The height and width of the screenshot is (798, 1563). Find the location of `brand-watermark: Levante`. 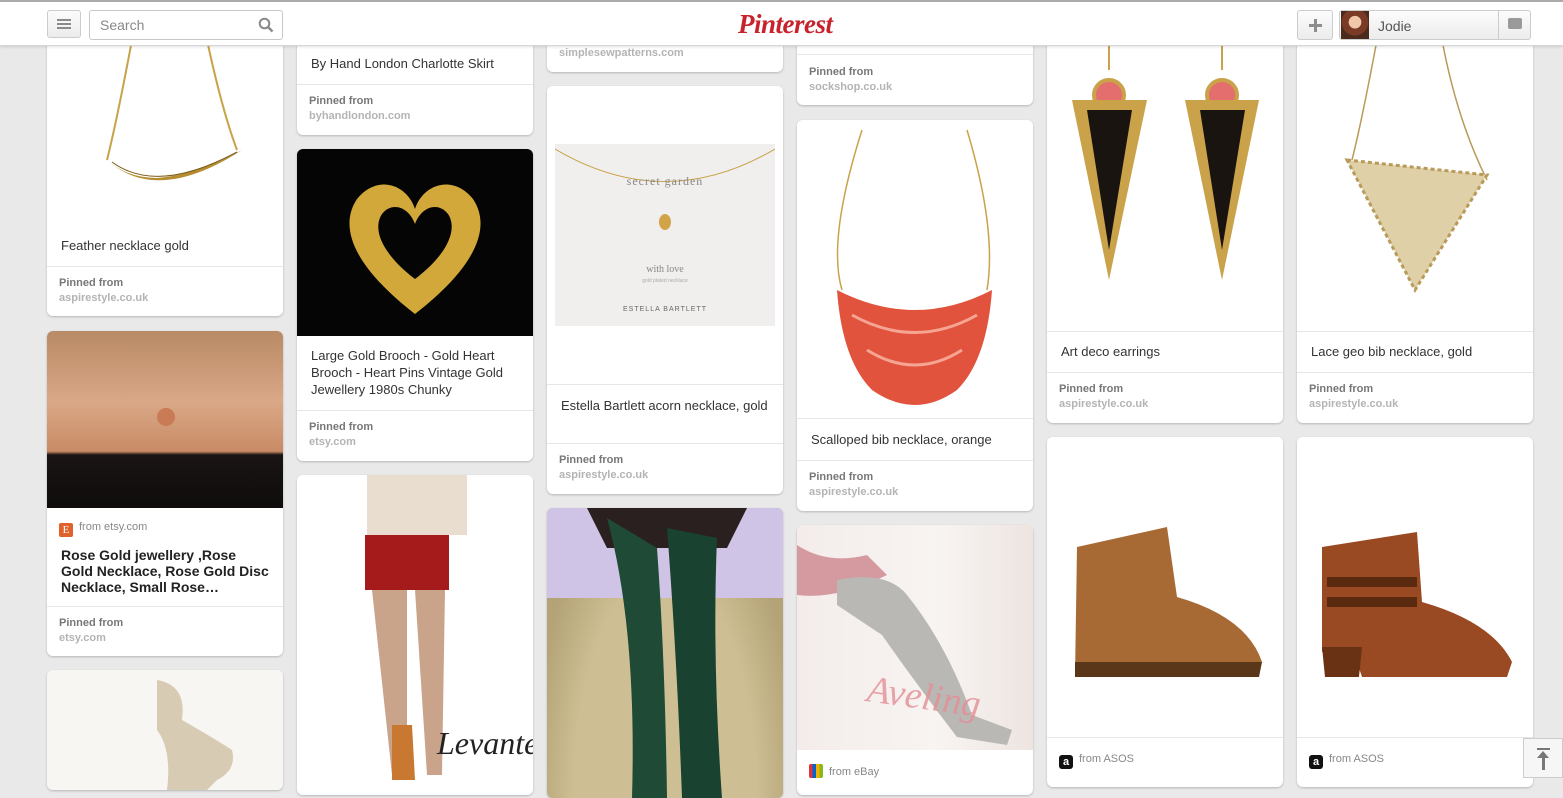

brand-watermark: Levante is located at coordinates (485, 743).